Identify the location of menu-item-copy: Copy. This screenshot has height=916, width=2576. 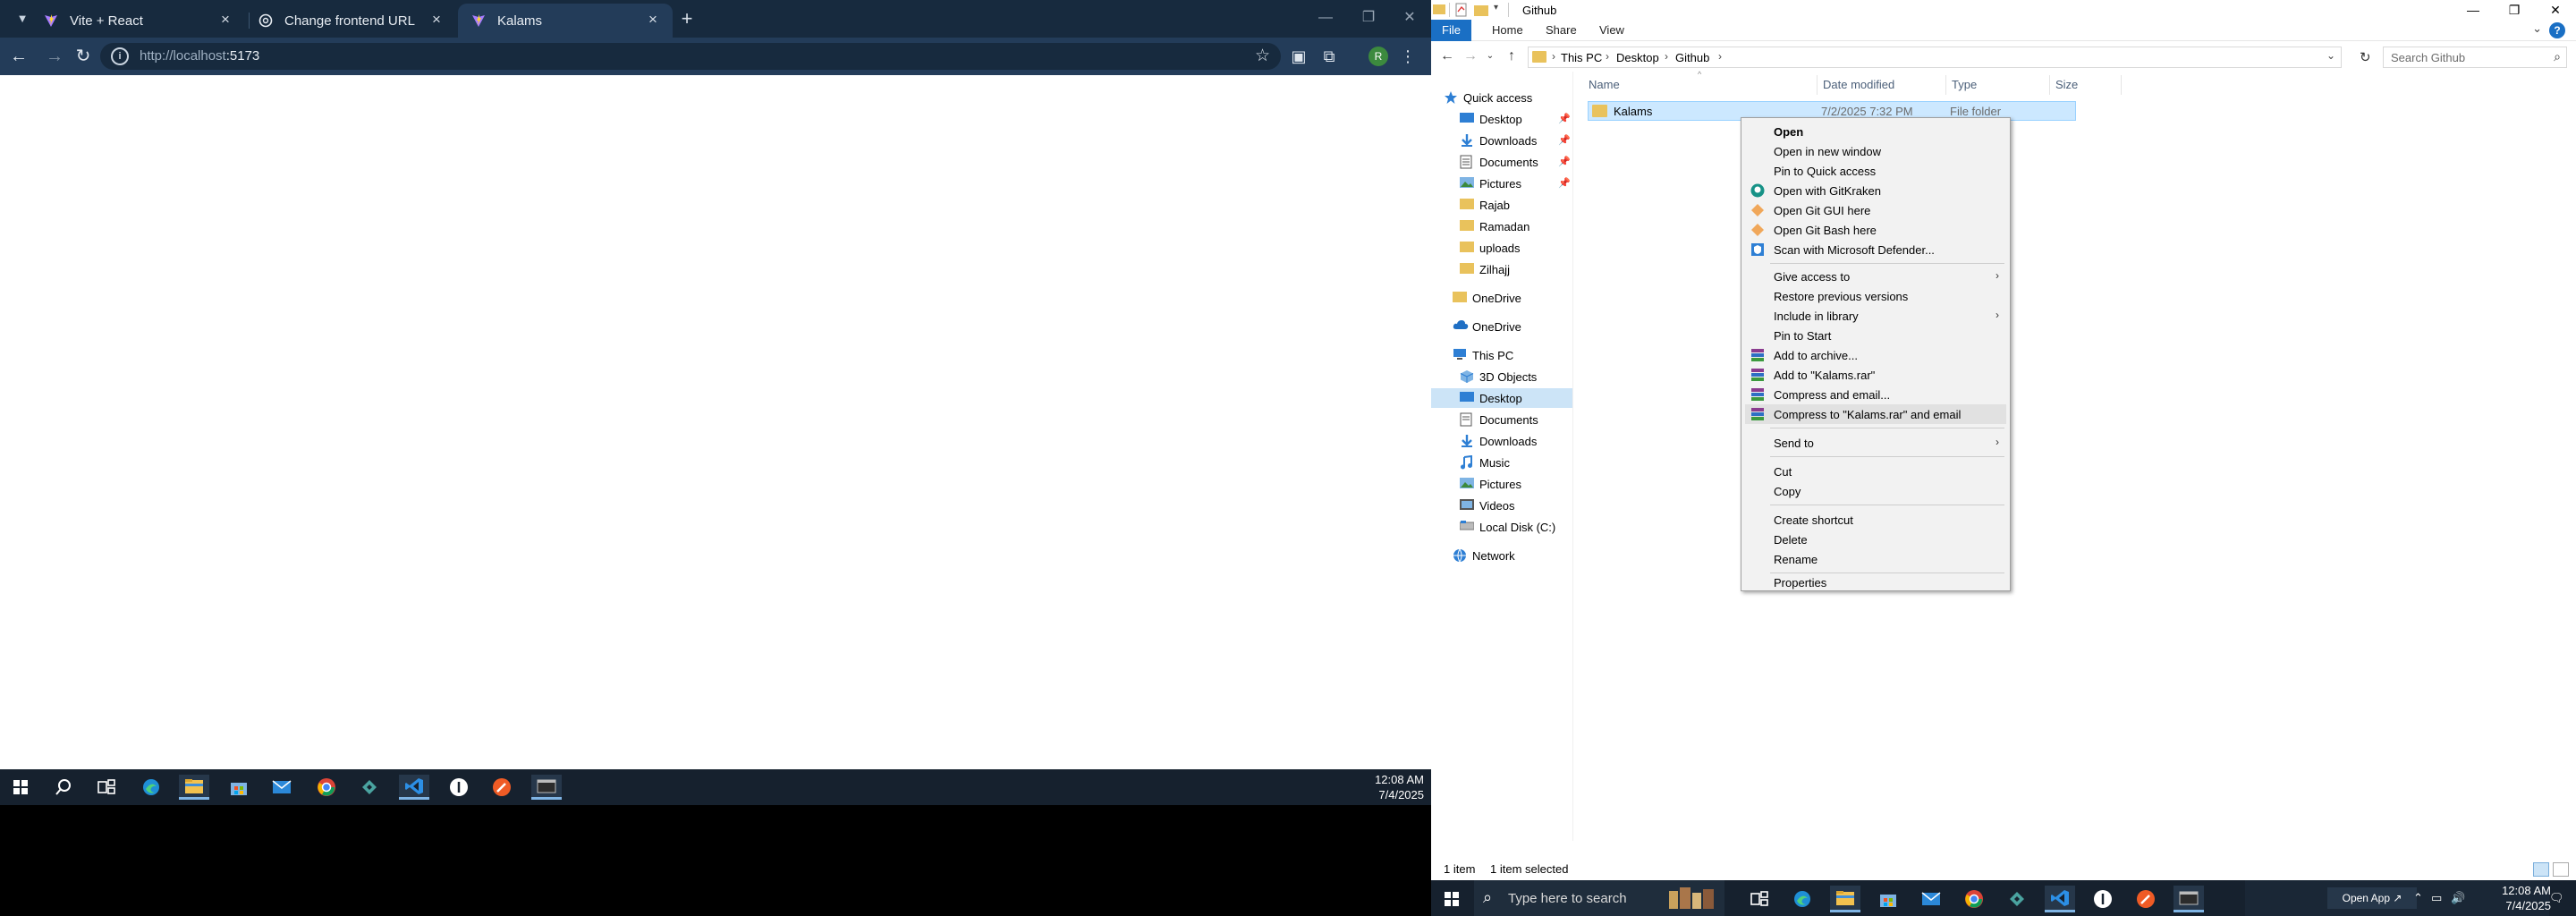
(1875, 491).